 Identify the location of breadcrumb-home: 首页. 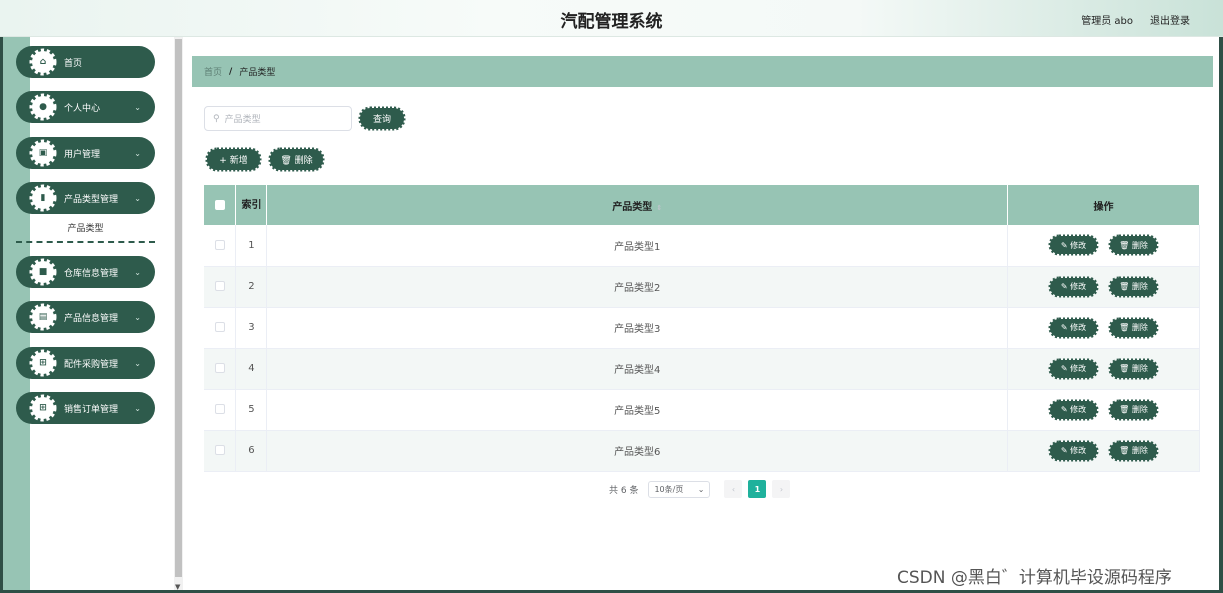
(213, 71).